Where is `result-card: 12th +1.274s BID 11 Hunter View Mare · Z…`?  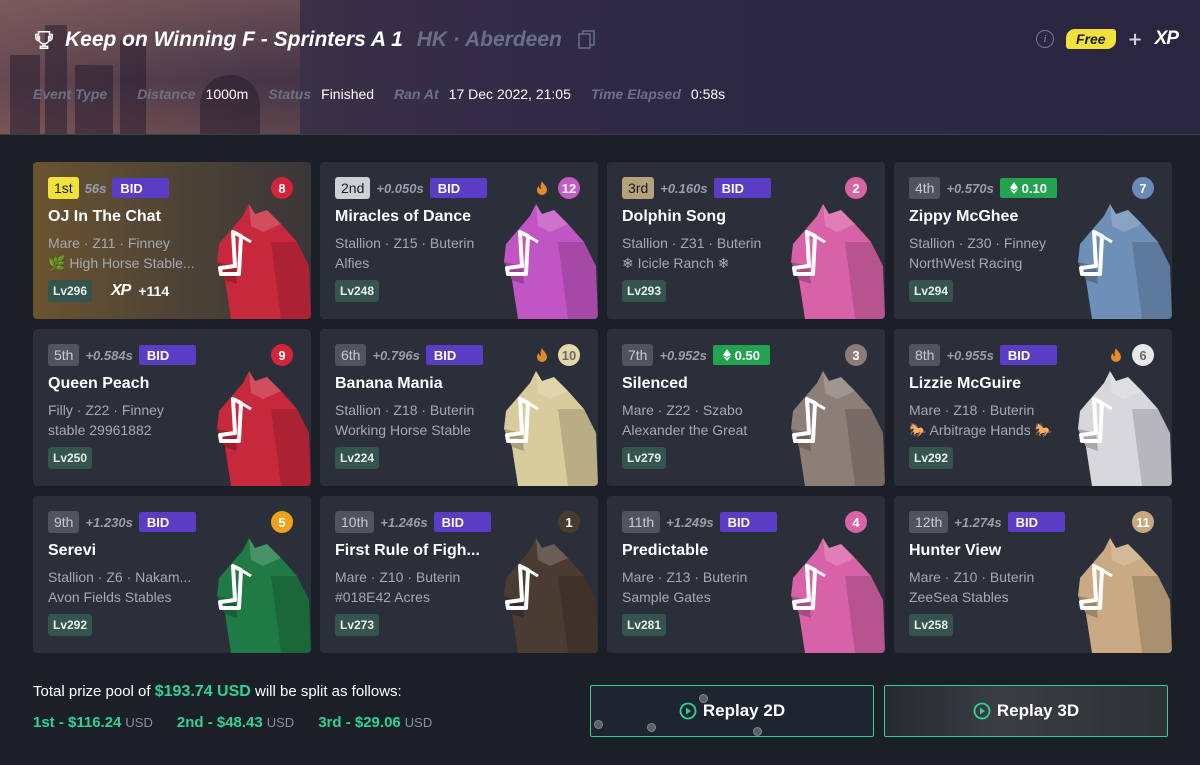
result-card: 12th +1.274s BID 11 Hunter View Mare · Z… is located at coordinates (1033, 574).